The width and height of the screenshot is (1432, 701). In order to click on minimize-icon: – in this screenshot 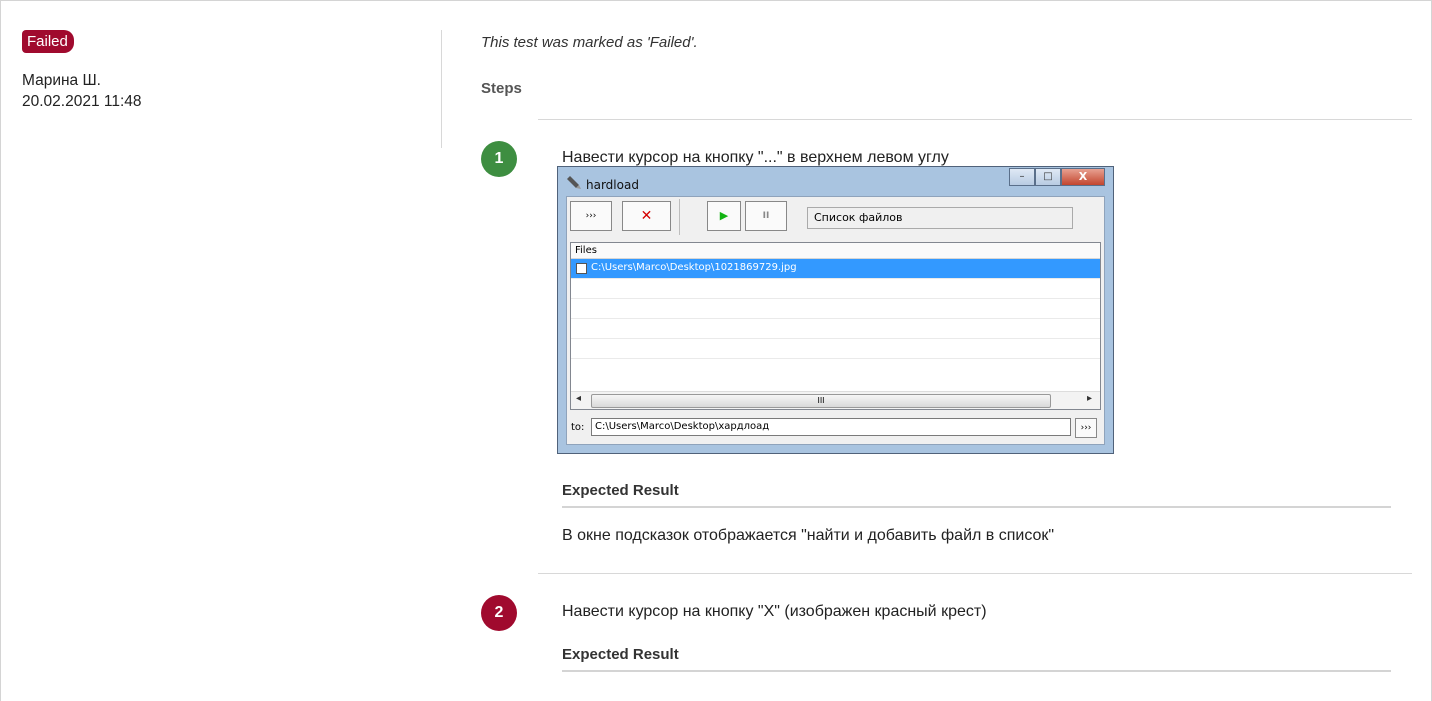, I will do `click(1022, 177)`.